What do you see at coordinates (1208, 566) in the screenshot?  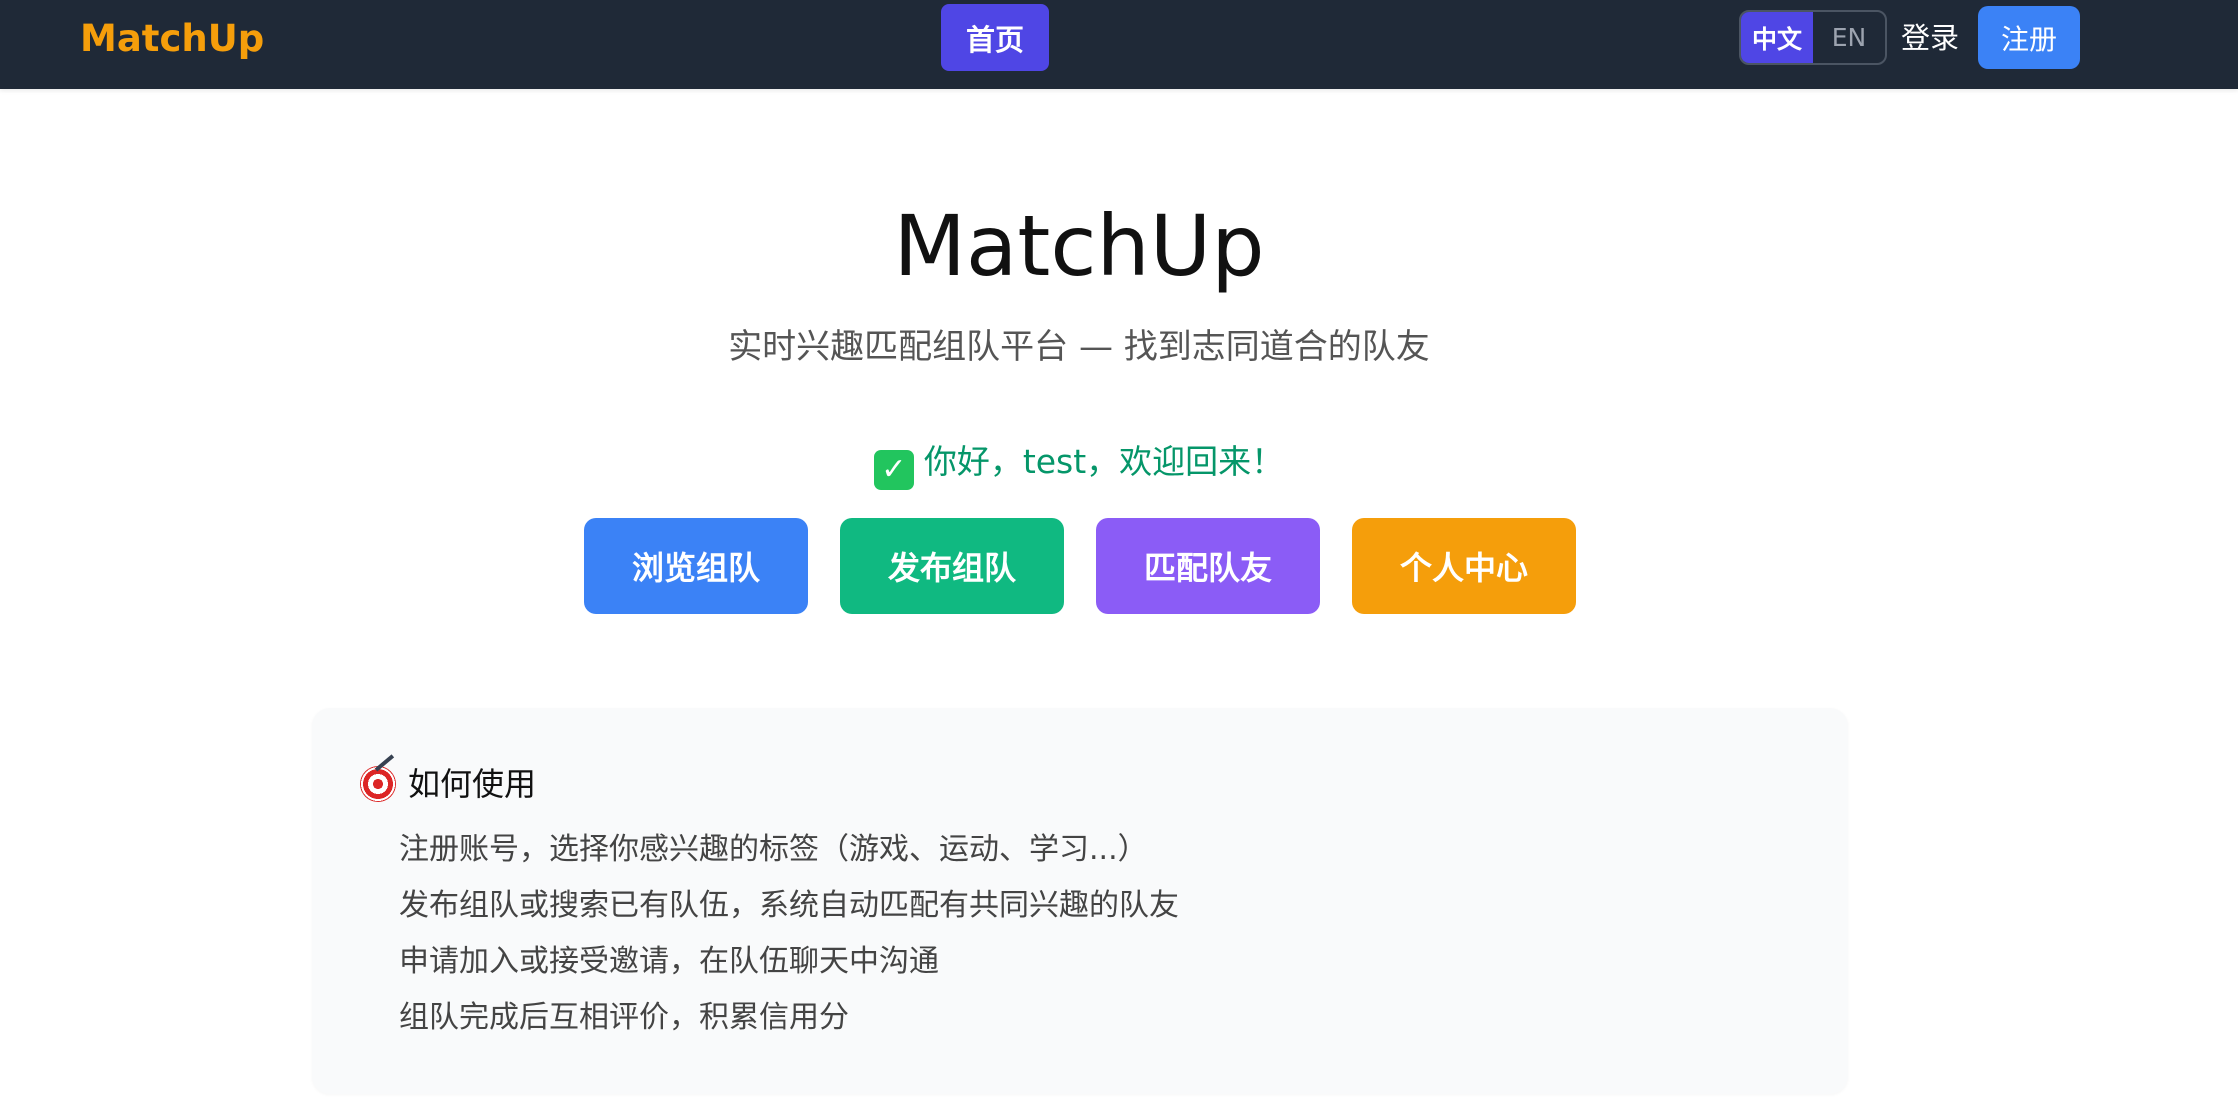 I see `match-teammates-button: 匹配队友` at bounding box center [1208, 566].